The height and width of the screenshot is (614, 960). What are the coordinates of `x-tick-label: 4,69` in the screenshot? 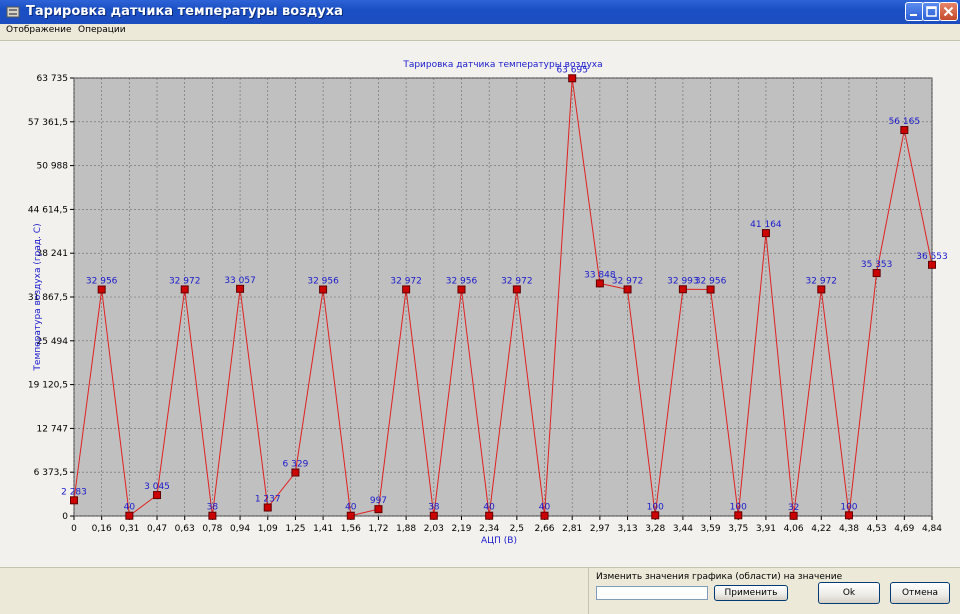 It's located at (904, 529).